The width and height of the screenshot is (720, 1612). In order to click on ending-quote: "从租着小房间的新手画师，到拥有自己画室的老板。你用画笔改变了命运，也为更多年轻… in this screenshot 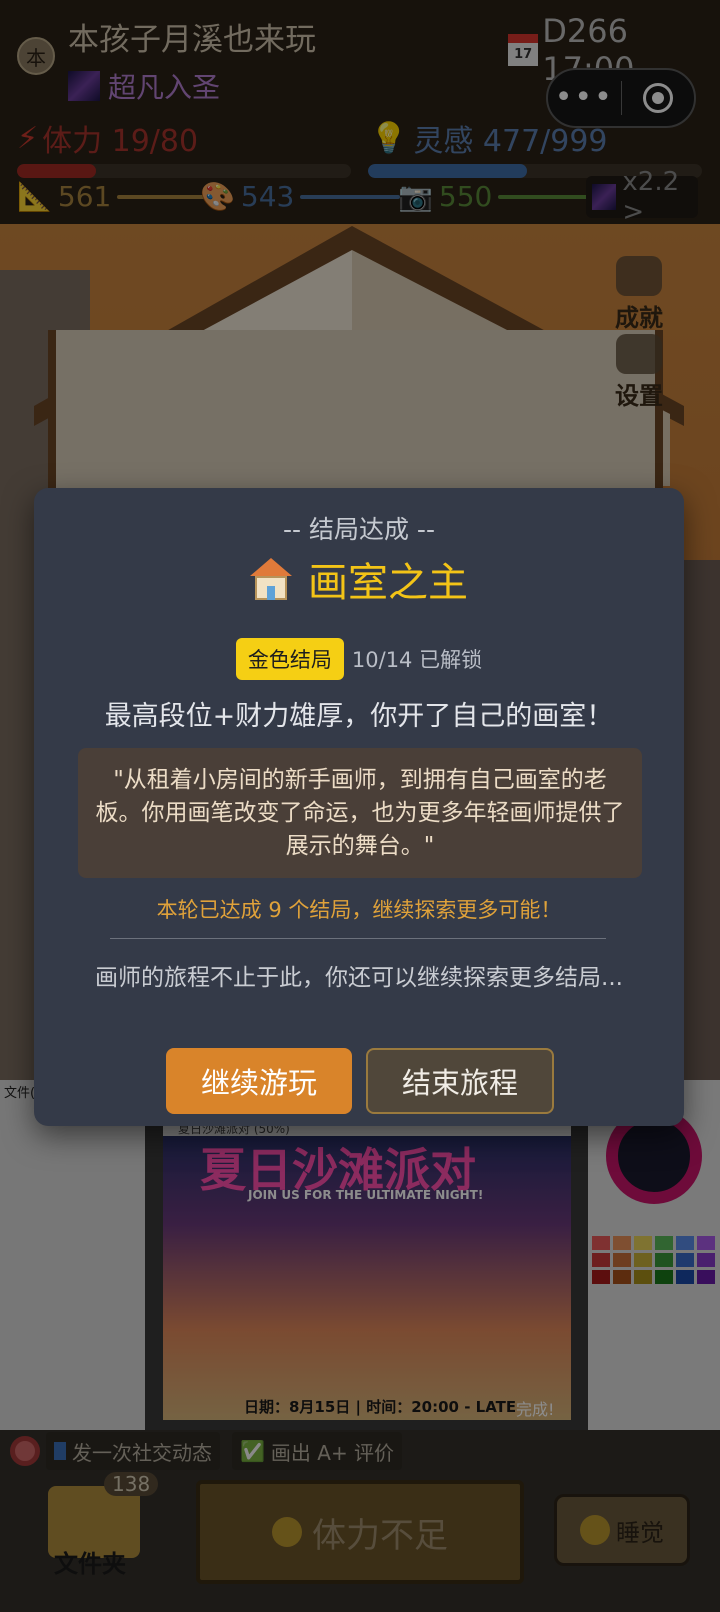, I will do `click(360, 813)`.